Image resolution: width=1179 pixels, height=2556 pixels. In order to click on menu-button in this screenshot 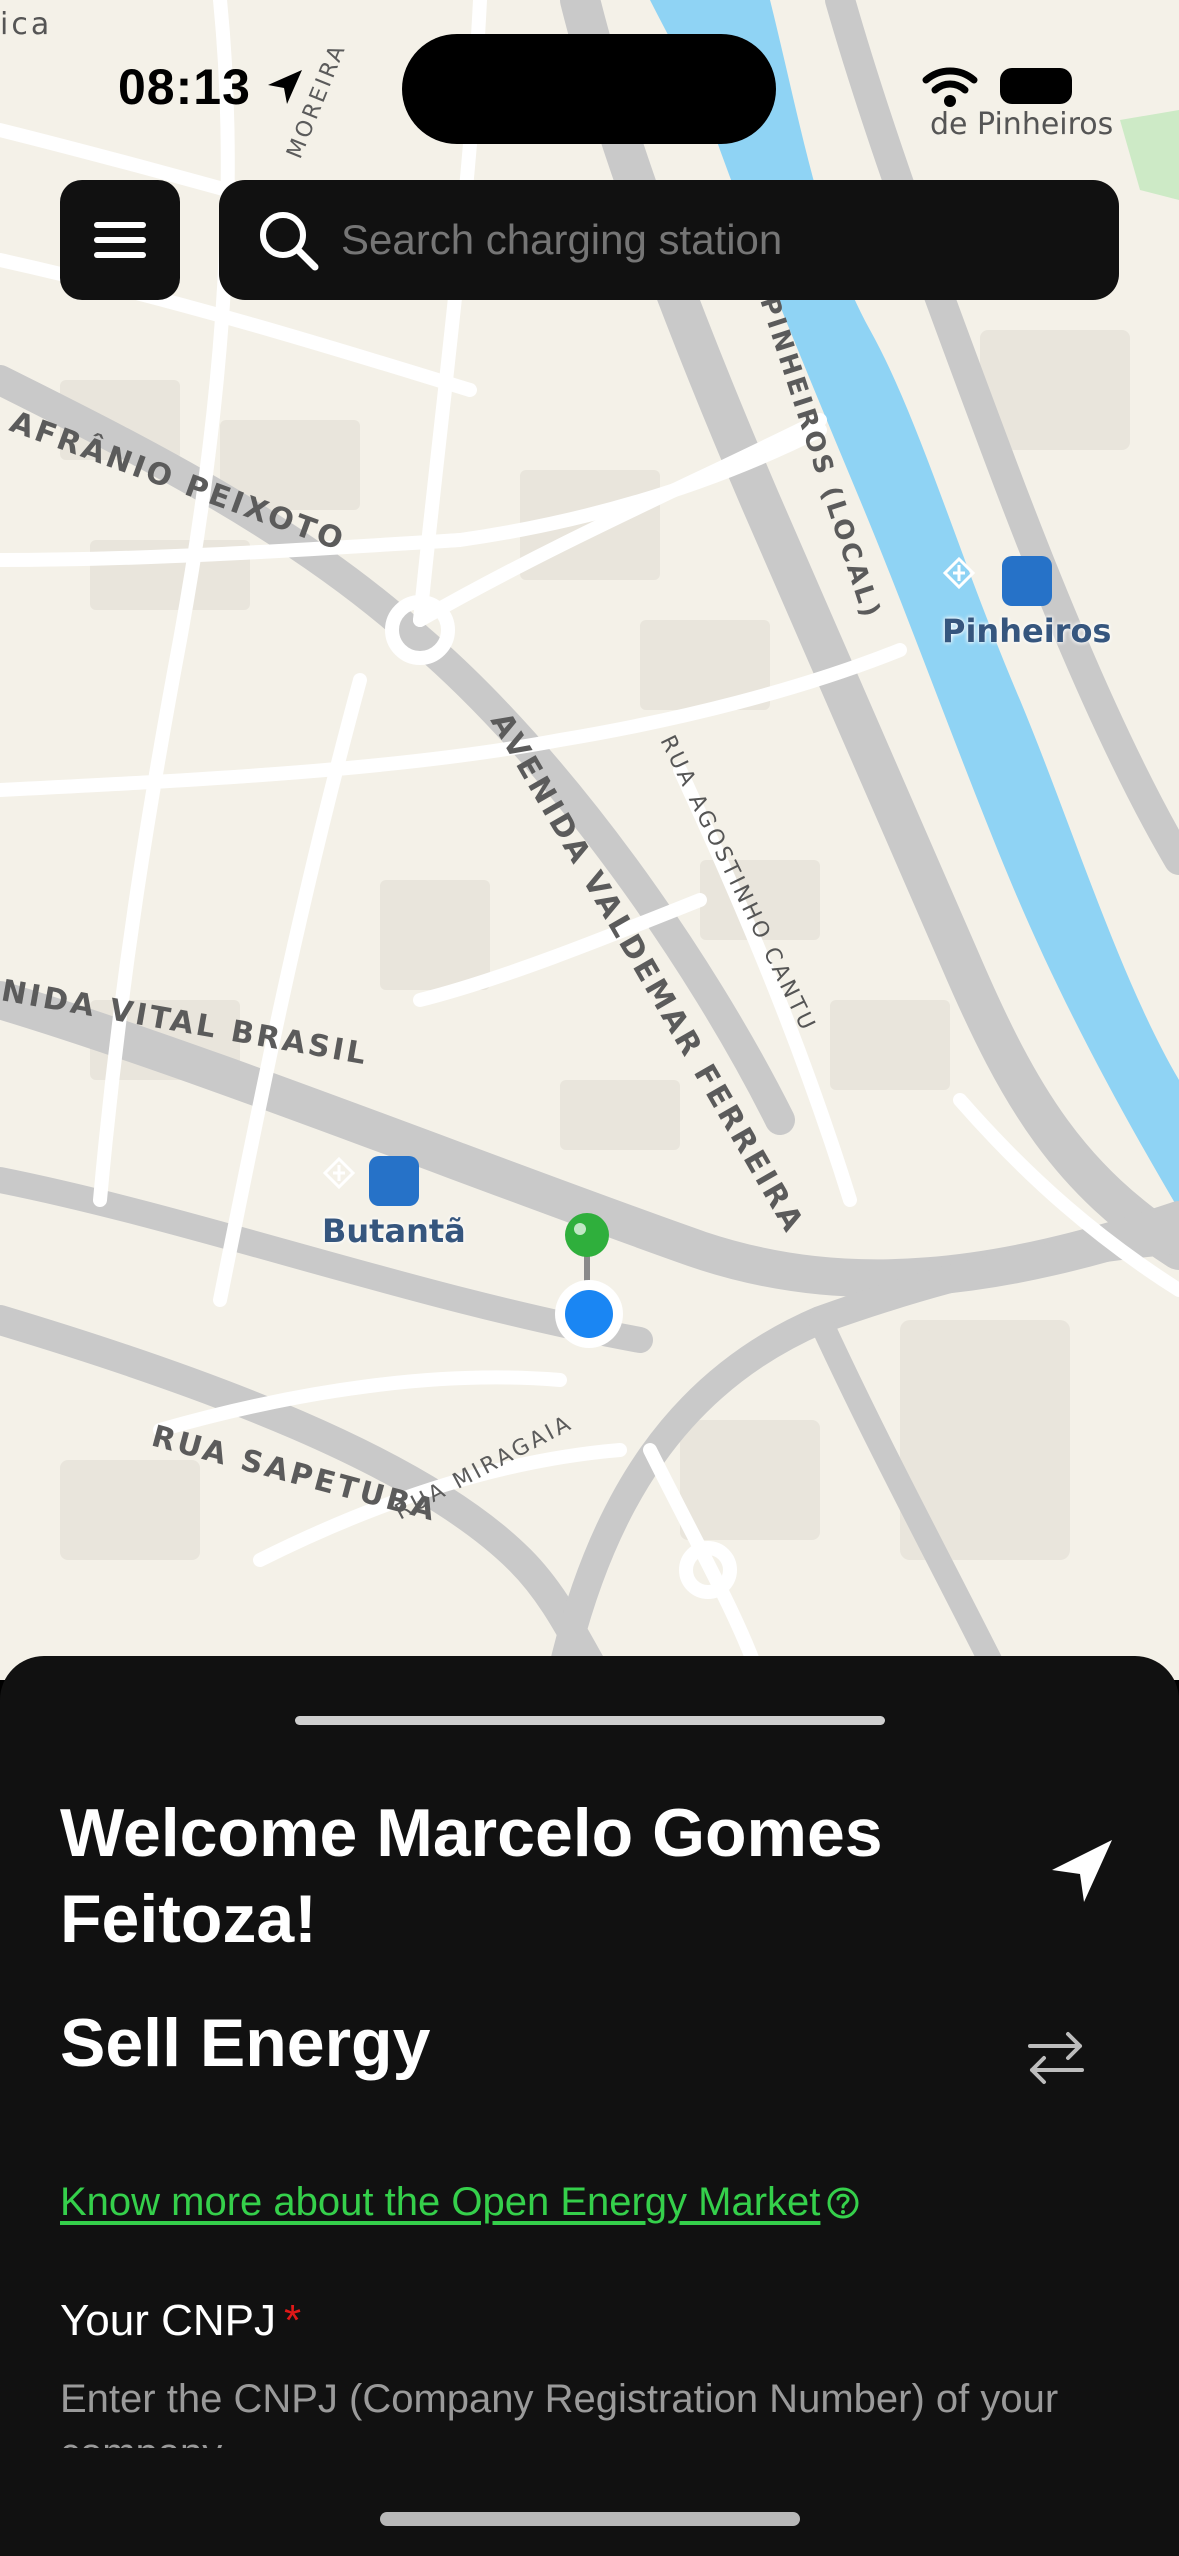, I will do `click(120, 240)`.